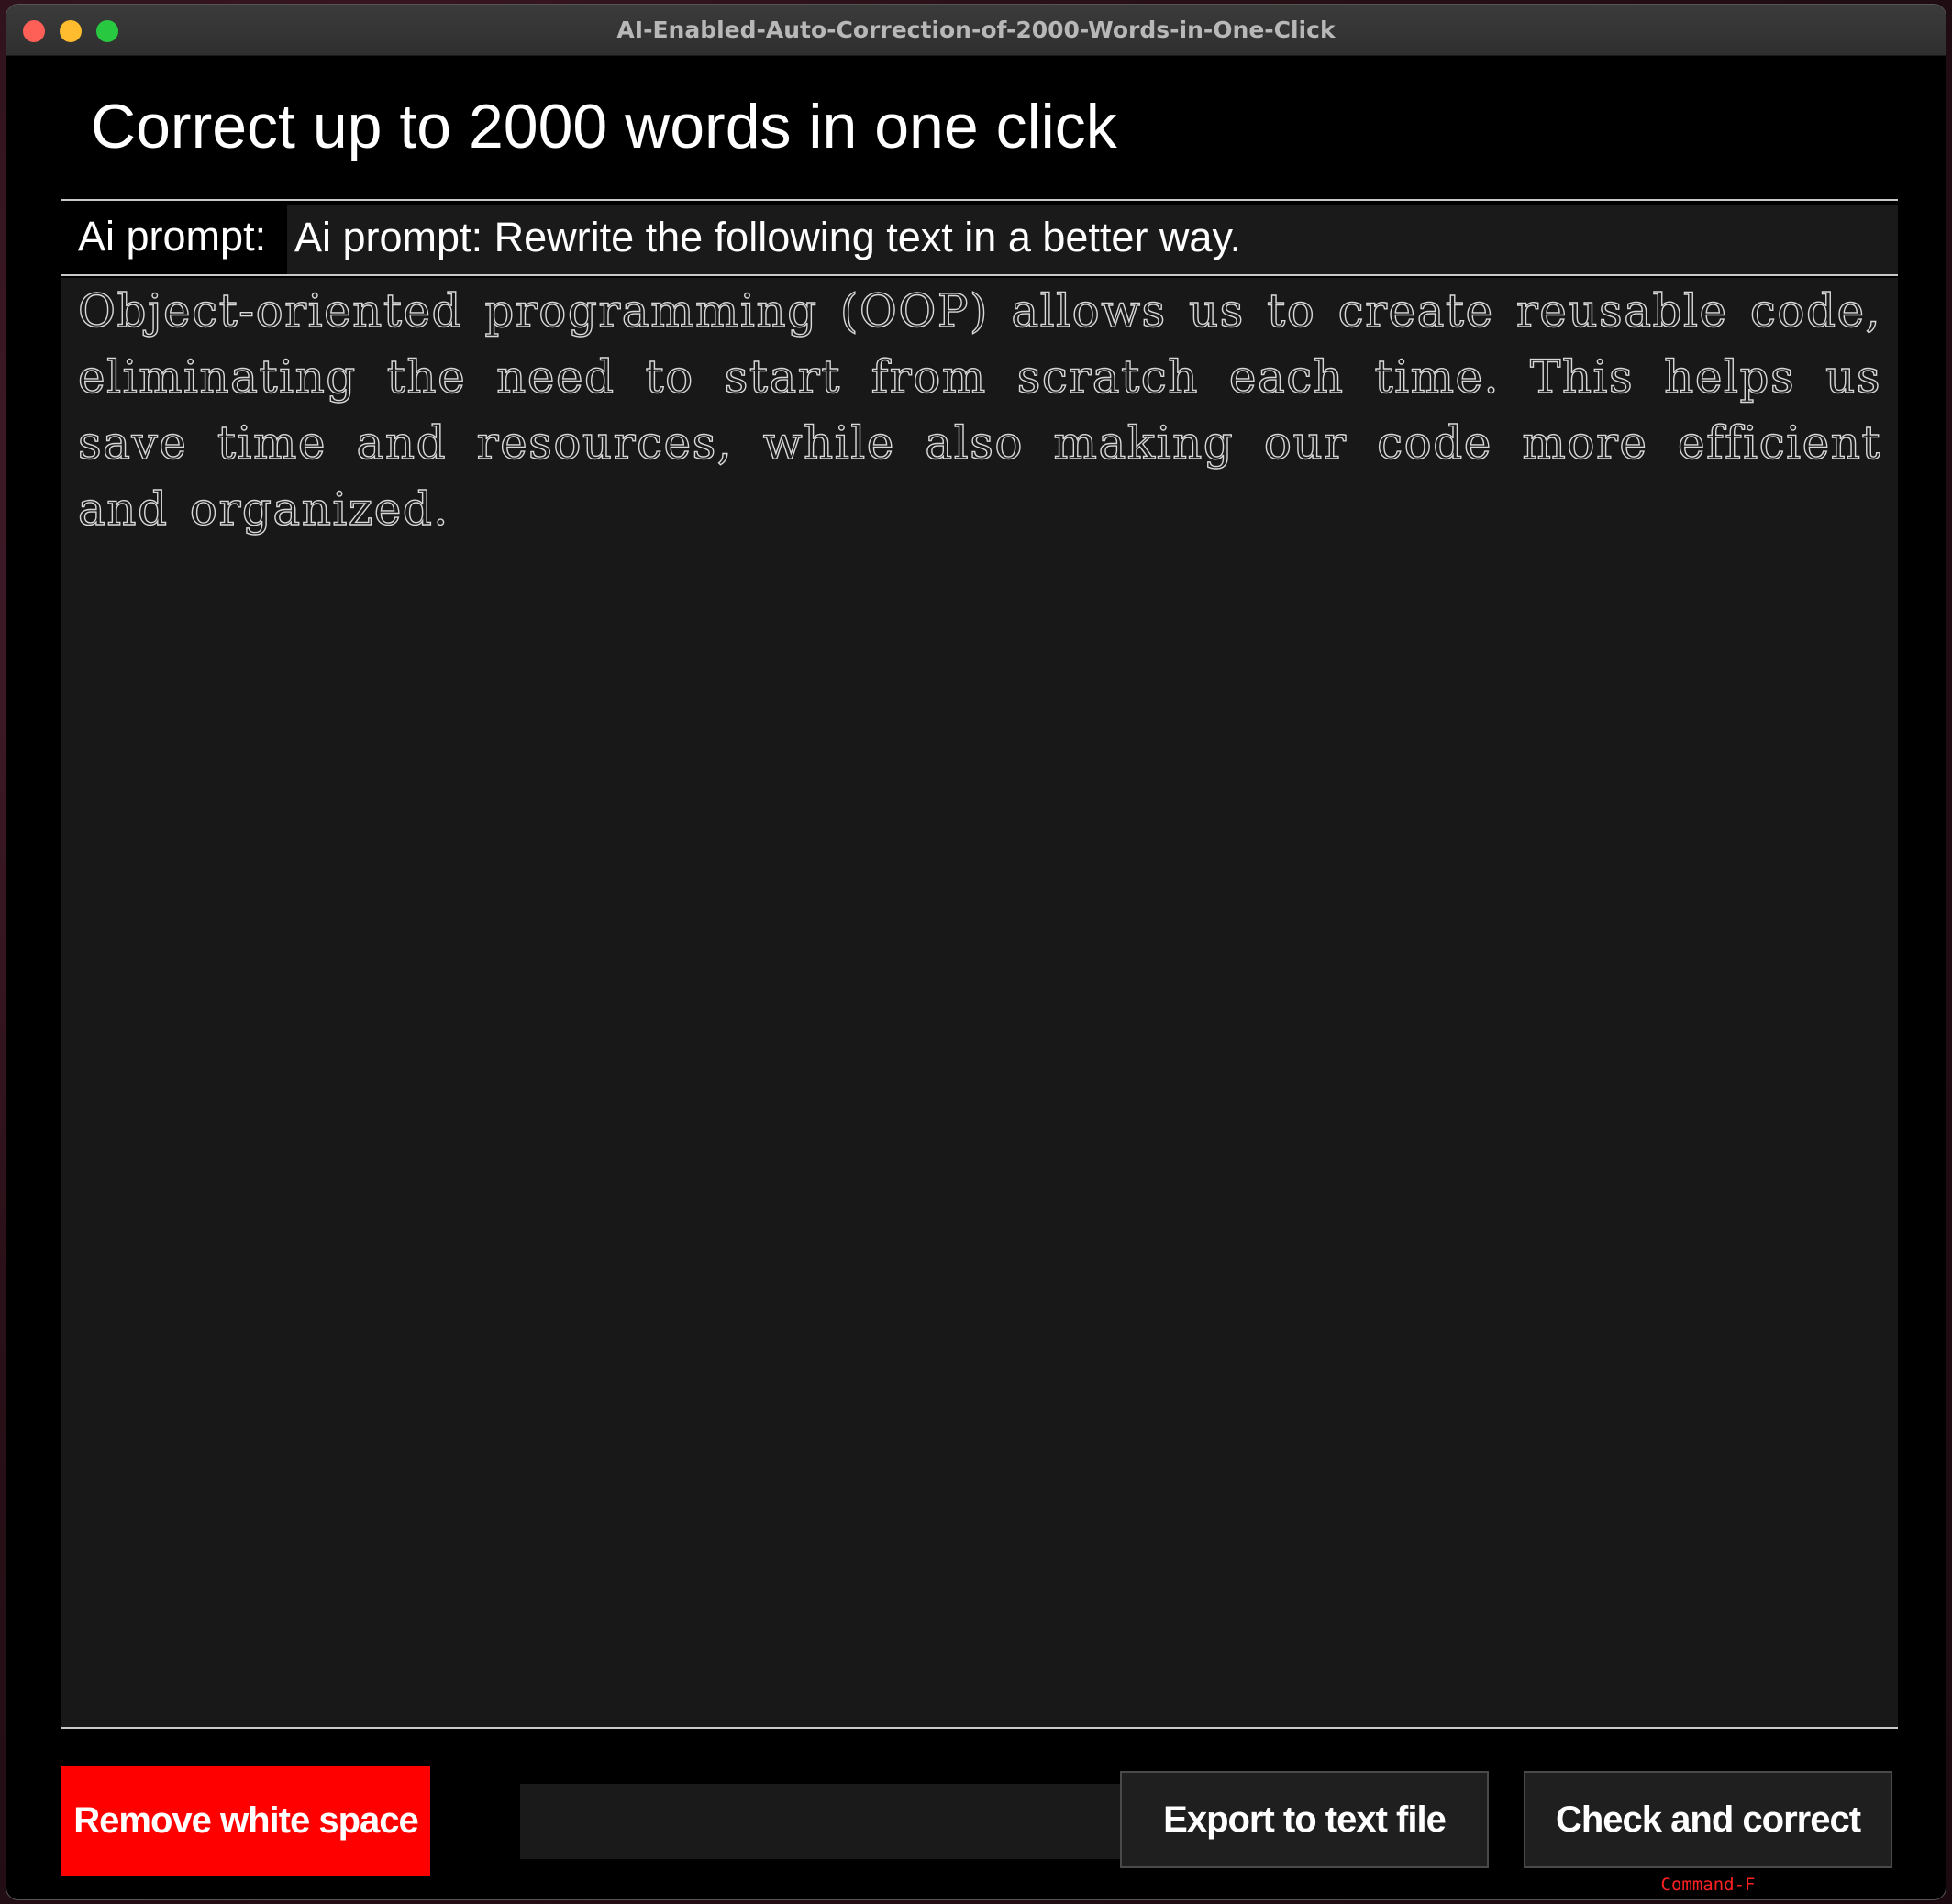  I want to click on prompt-row: Ai prompt:, so click(979, 240).